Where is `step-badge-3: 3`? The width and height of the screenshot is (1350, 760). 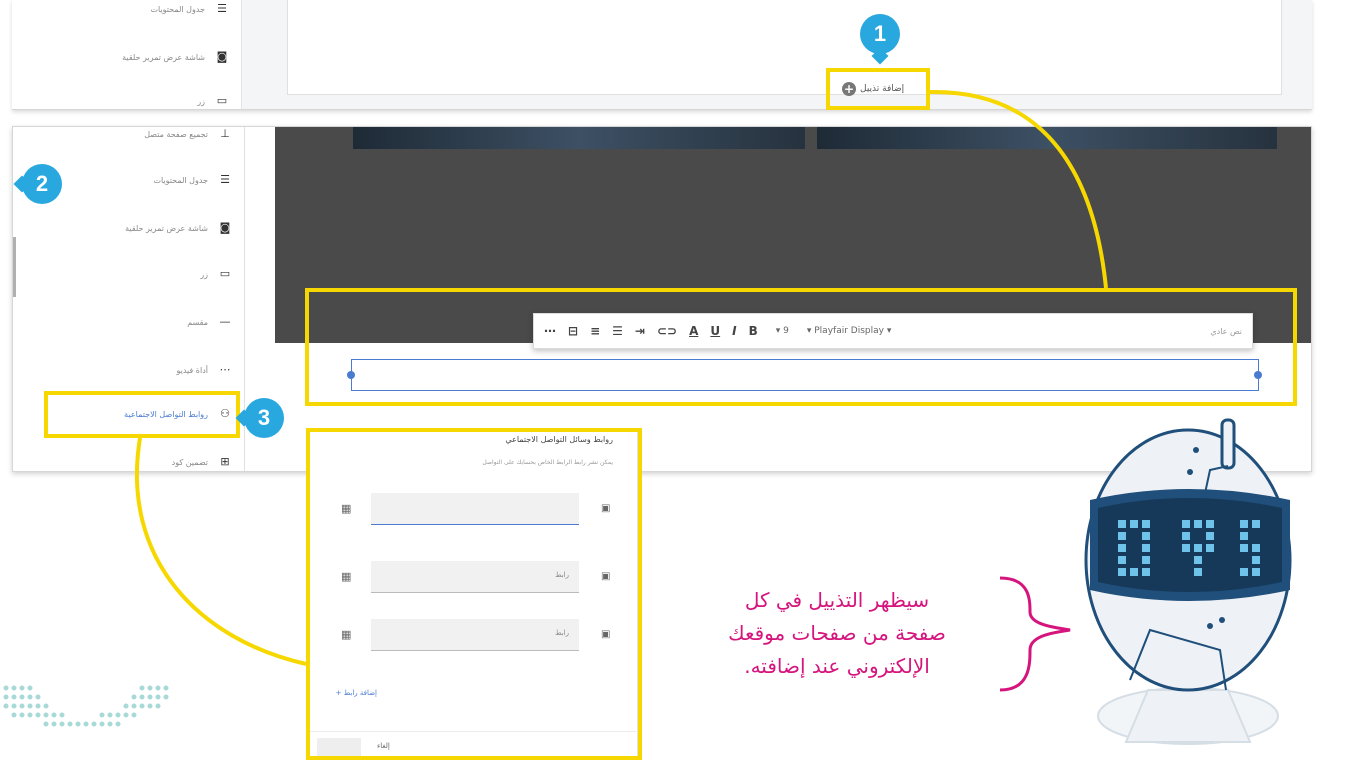
step-badge-3: 3 is located at coordinates (264, 418).